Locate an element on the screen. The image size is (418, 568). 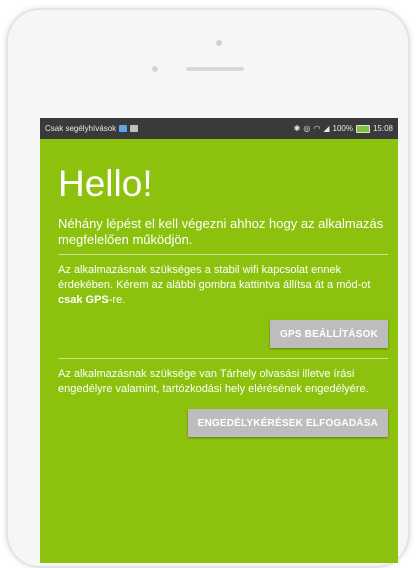
proximity-sensor is located at coordinates (155, 69).